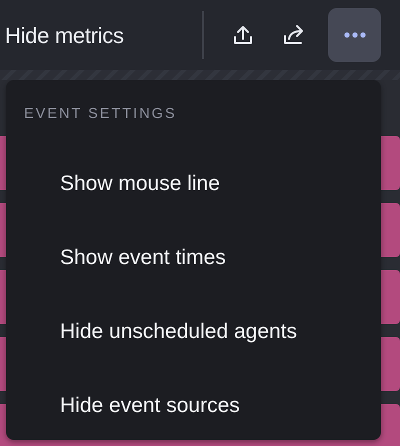 The height and width of the screenshot is (446, 400). What do you see at coordinates (100, 114) in the screenshot?
I see `menu-heading: EVENT SETTINGS` at bounding box center [100, 114].